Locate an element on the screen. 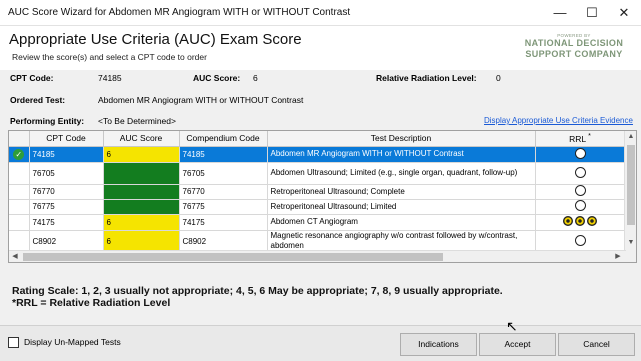 Image resolution: width=641 pixels, height=361 pixels. horizontal-scroll-thumb is located at coordinates (233, 257).